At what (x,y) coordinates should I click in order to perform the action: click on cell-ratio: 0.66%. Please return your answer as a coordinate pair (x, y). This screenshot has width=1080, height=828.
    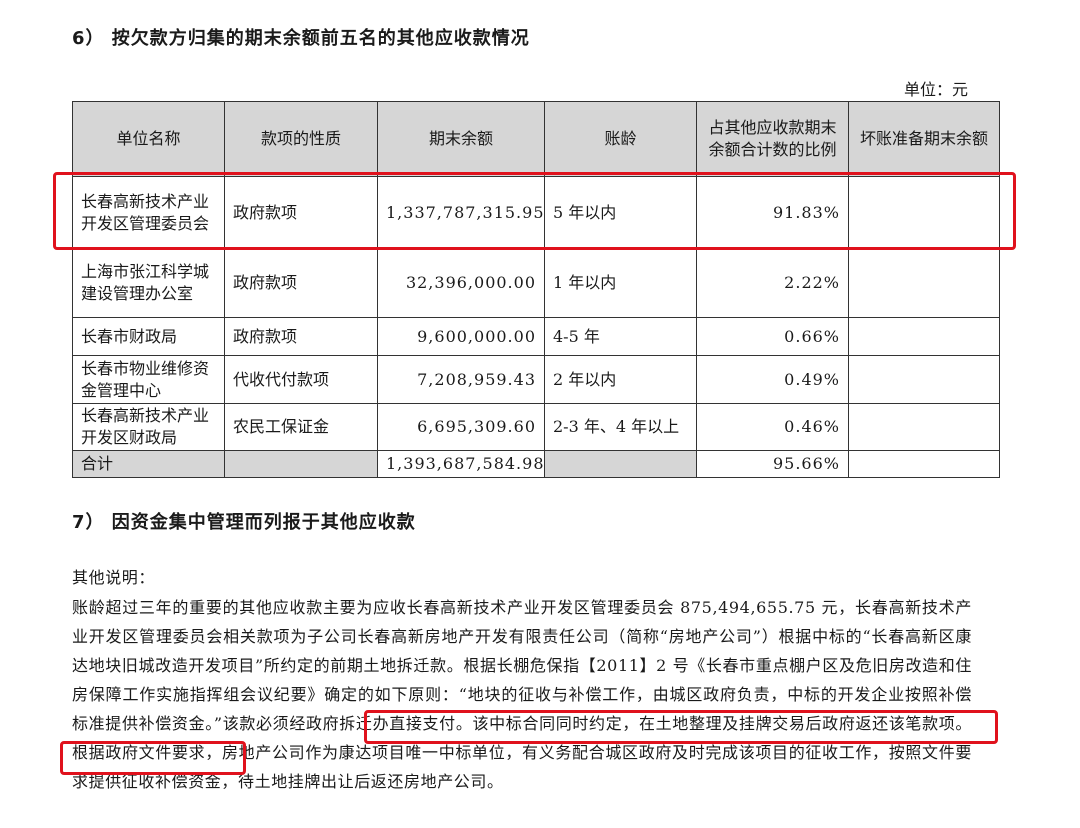
    Looking at the image, I should click on (772, 336).